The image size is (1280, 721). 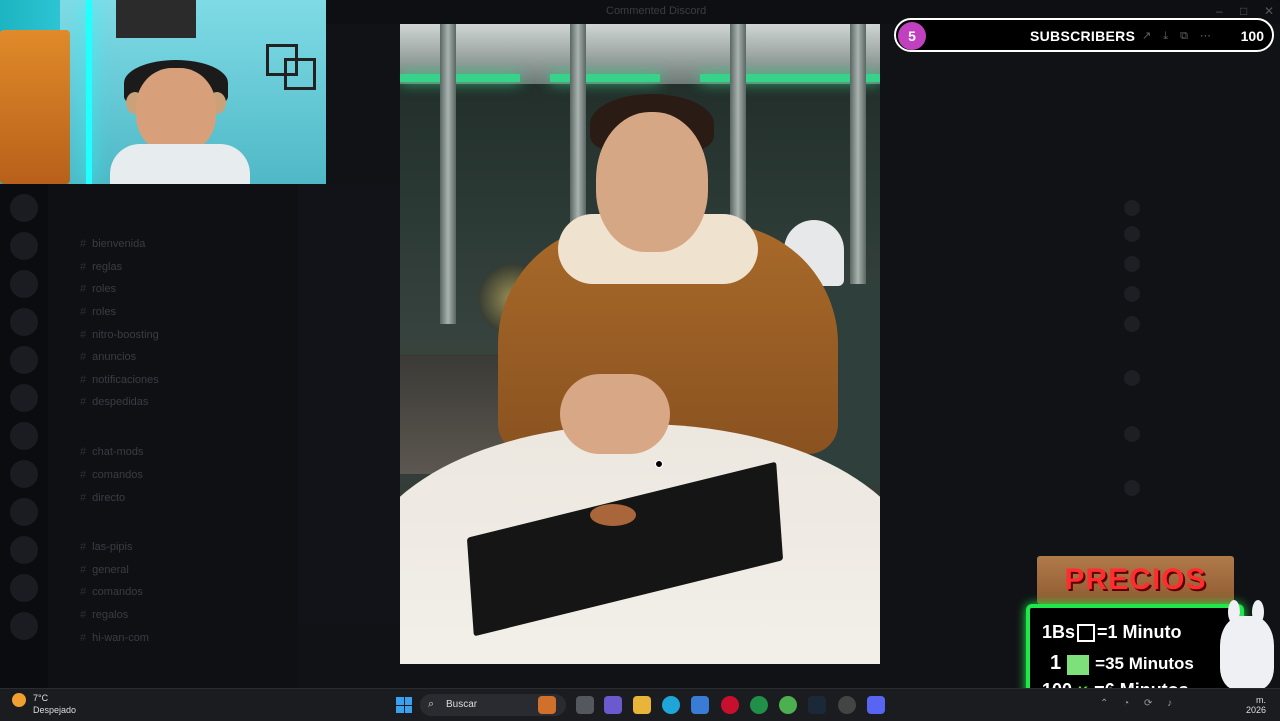 What do you see at coordinates (1112, 632) in the screenshot?
I see `price-row: 1Bs =1 Minuto` at bounding box center [1112, 632].